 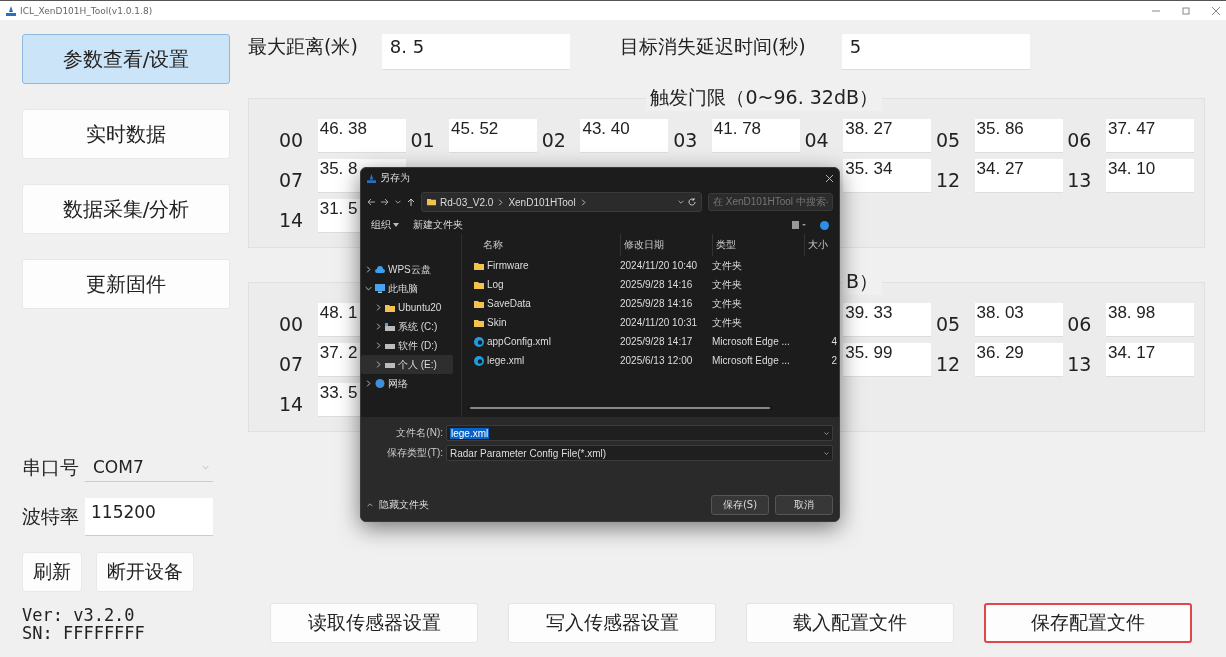 I want to click on channel-label: 01, so click(x=423, y=141).